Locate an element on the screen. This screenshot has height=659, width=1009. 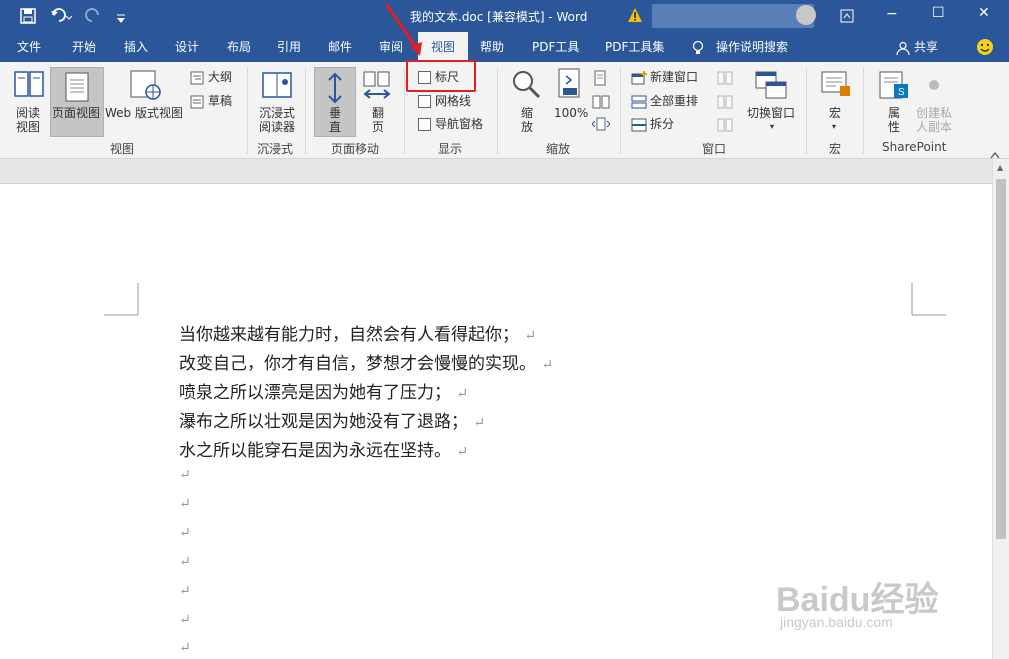
create-private-copy-button: 创建私 人副本 is located at coordinates (934, 120).